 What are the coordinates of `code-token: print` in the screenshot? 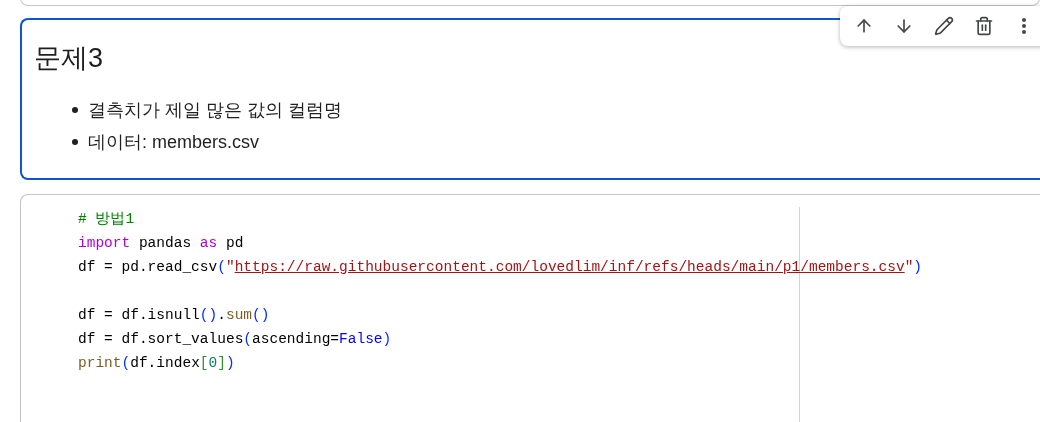 It's located at (100, 363).